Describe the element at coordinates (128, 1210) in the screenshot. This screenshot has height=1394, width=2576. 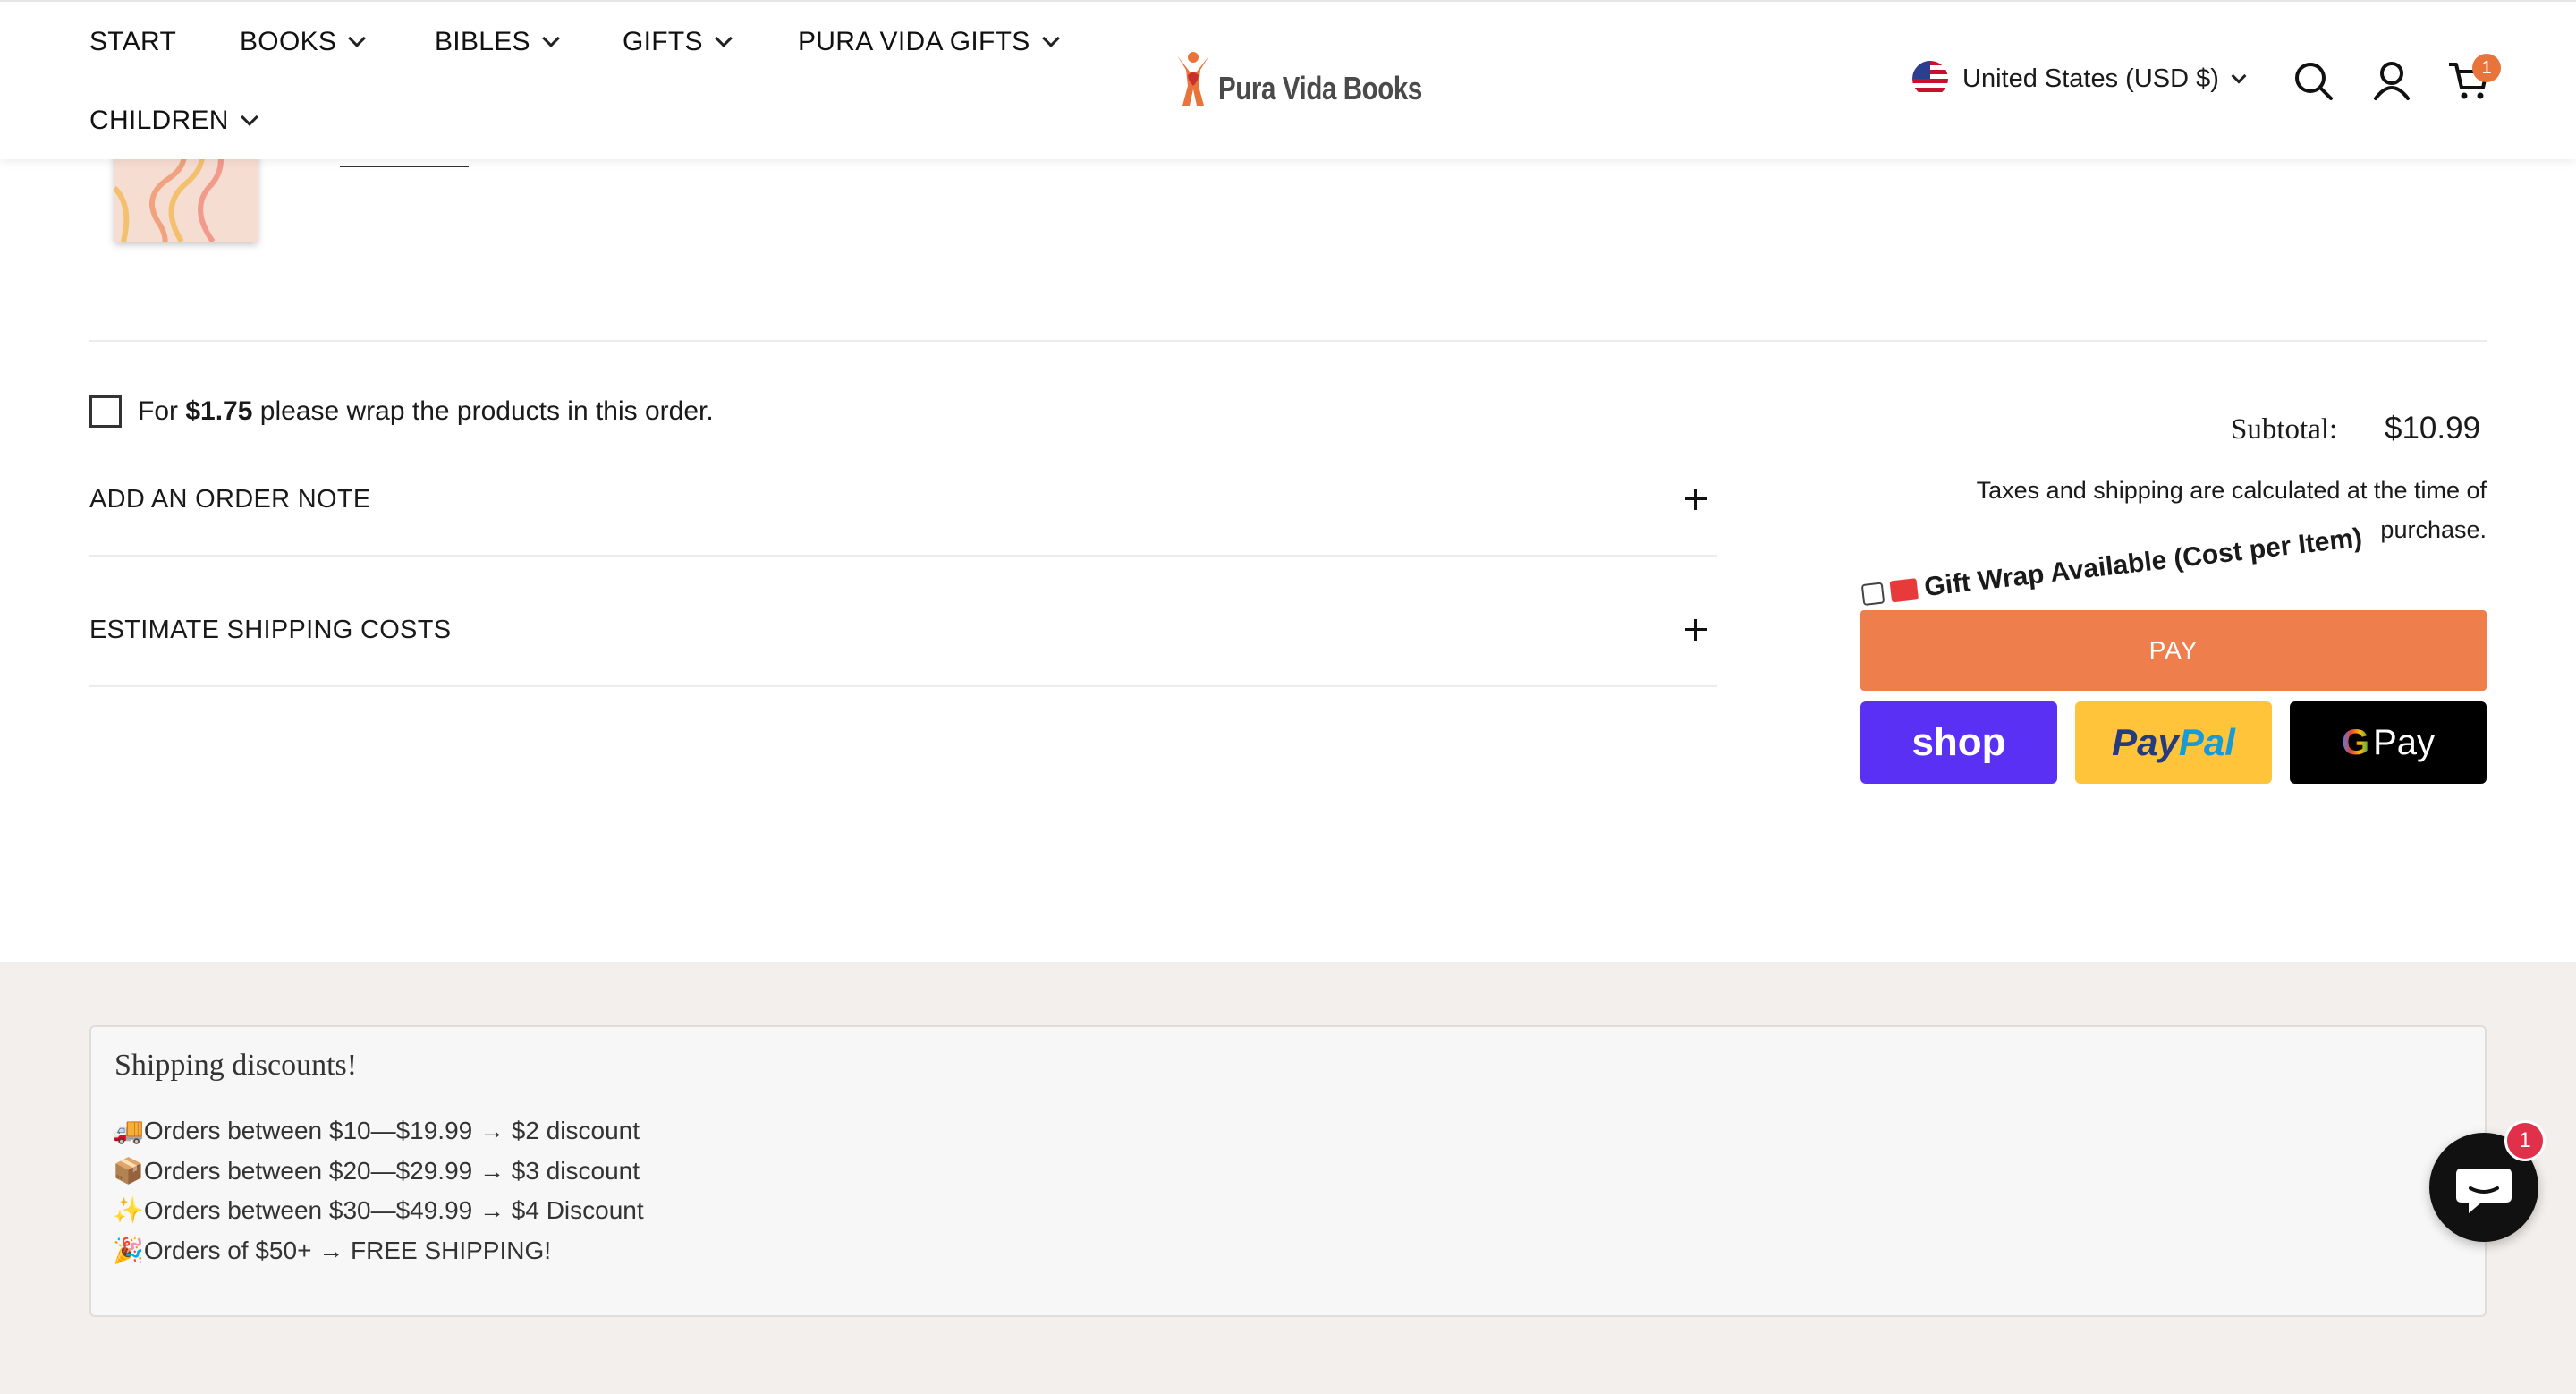
I see `sparkles-icon: ✨` at that location.